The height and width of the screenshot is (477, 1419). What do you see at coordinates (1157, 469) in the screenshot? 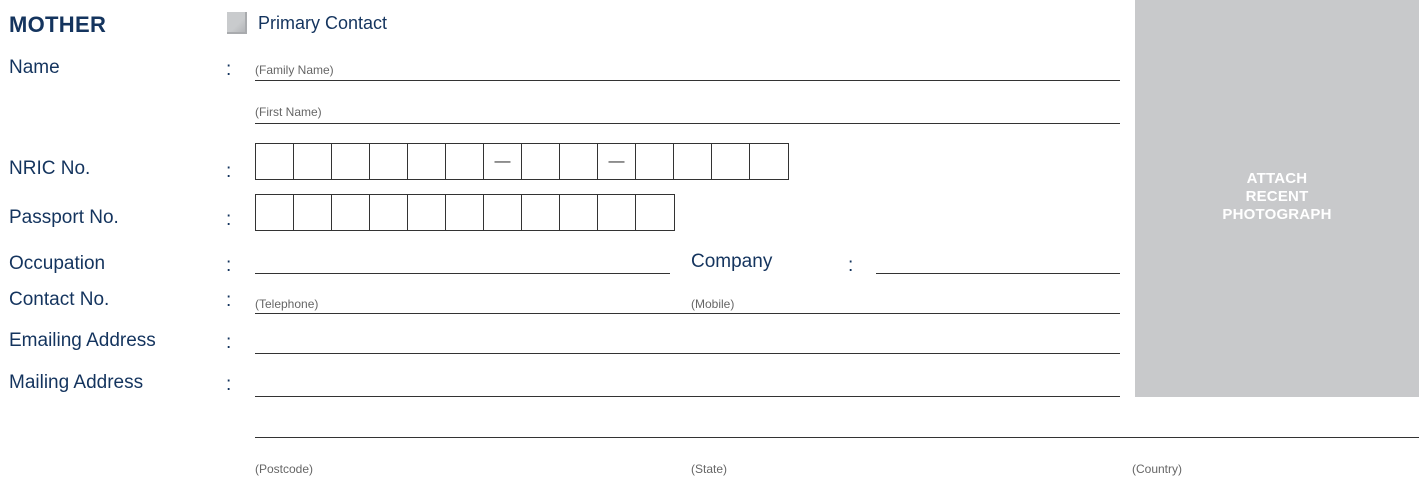
I see `country-hint: (Country)` at bounding box center [1157, 469].